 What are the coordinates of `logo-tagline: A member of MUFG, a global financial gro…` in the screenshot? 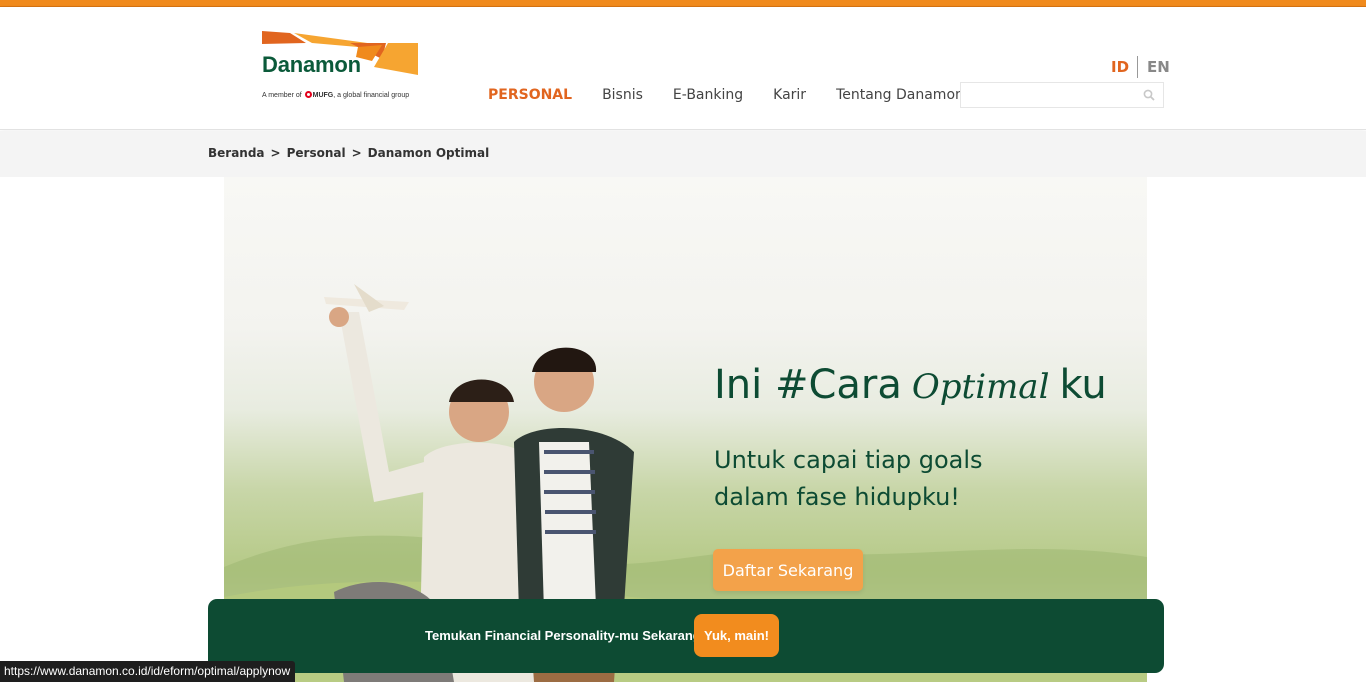 It's located at (336, 95).